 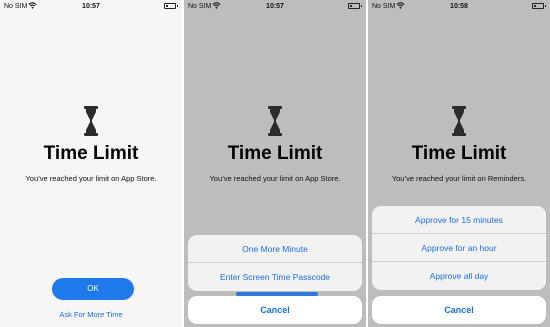 What do you see at coordinates (275, 277) in the screenshot?
I see `enter-passcode-option: Enter Screen Time Passcode` at bounding box center [275, 277].